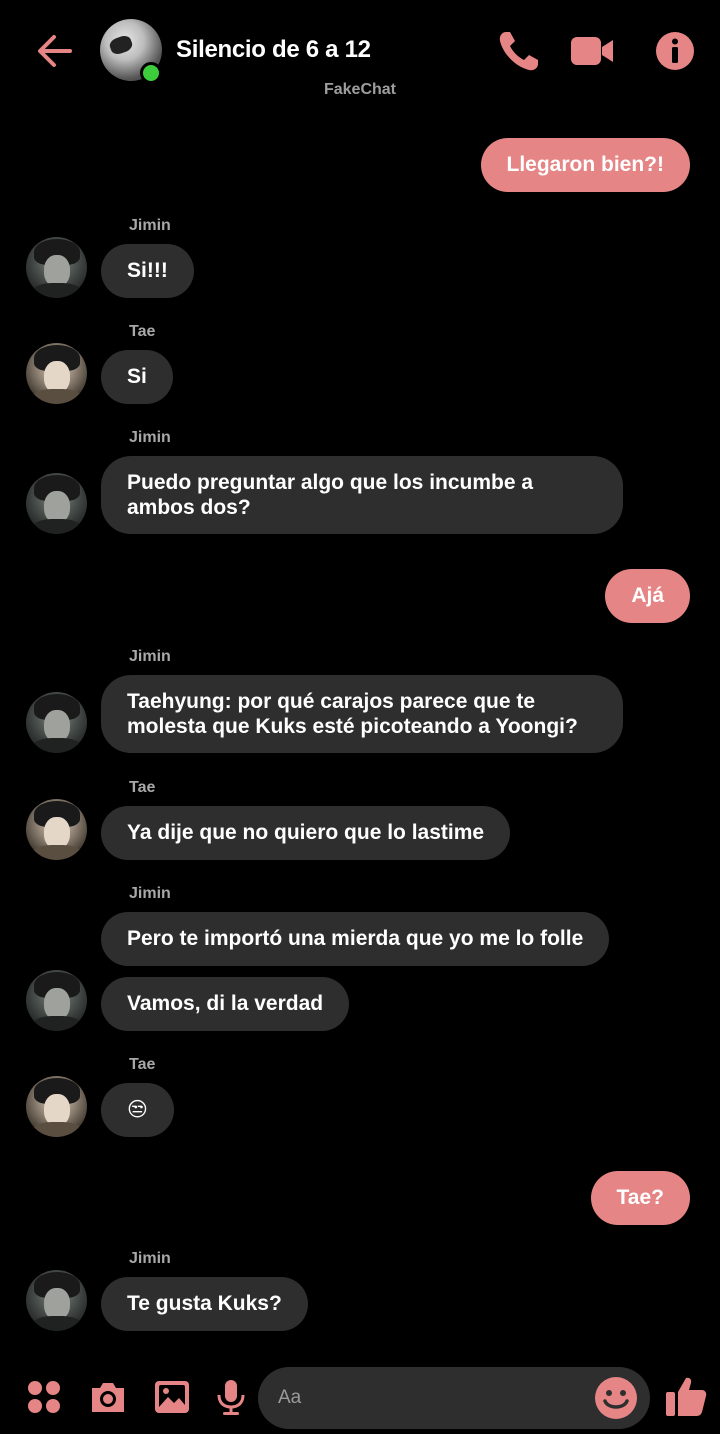 The height and width of the screenshot is (1434, 720). I want to click on message-outgoing: Tae?, so click(640, 1198).